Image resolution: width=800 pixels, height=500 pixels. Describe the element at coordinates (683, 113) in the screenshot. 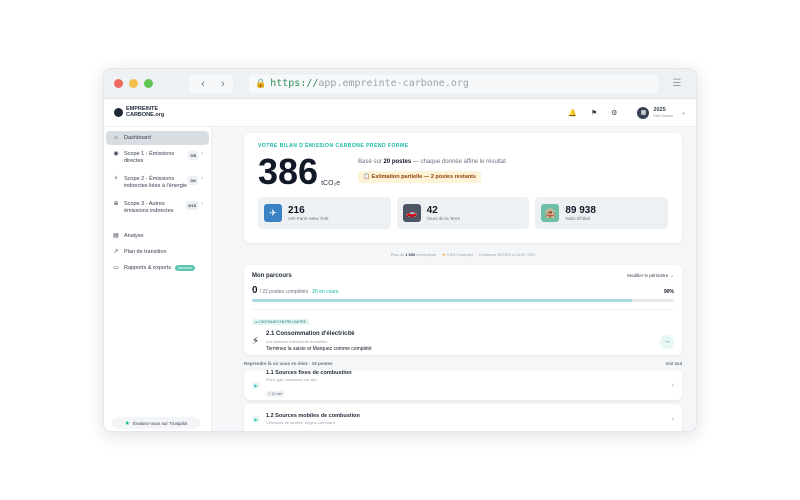

I see `chevron-down-icon: ⌄` at that location.